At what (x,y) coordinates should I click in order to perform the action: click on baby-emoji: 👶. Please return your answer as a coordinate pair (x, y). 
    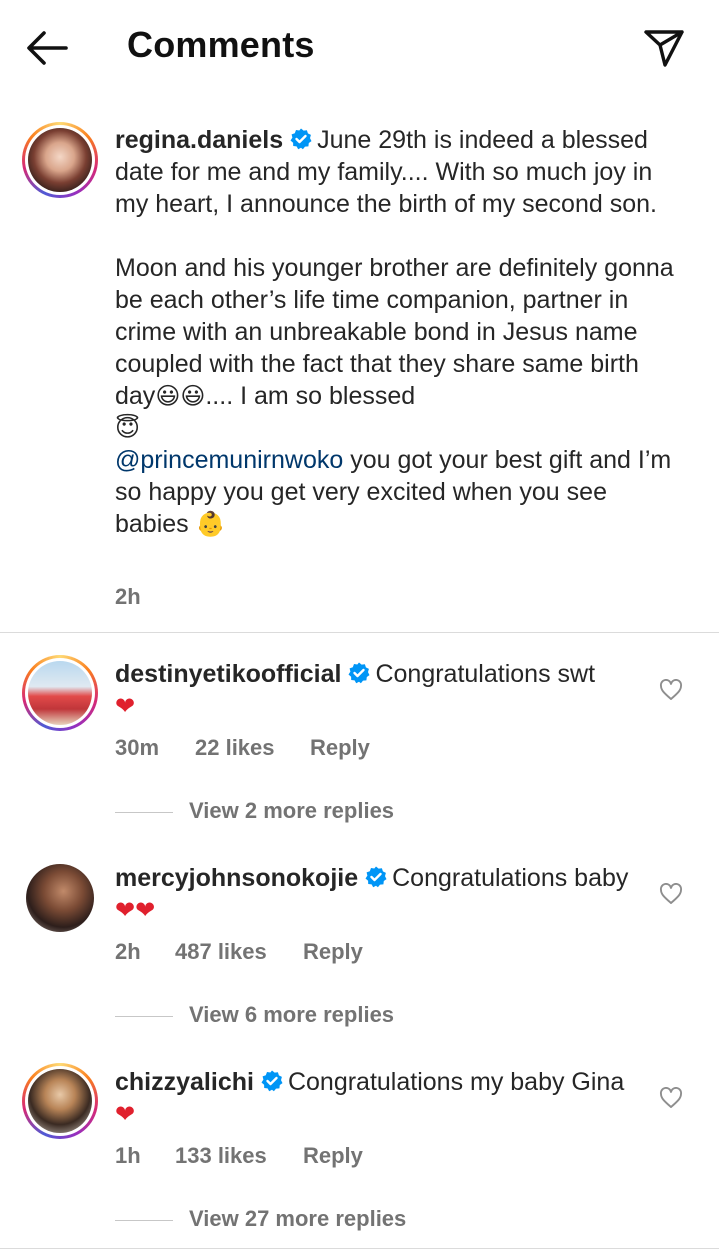
    Looking at the image, I should click on (210, 524).